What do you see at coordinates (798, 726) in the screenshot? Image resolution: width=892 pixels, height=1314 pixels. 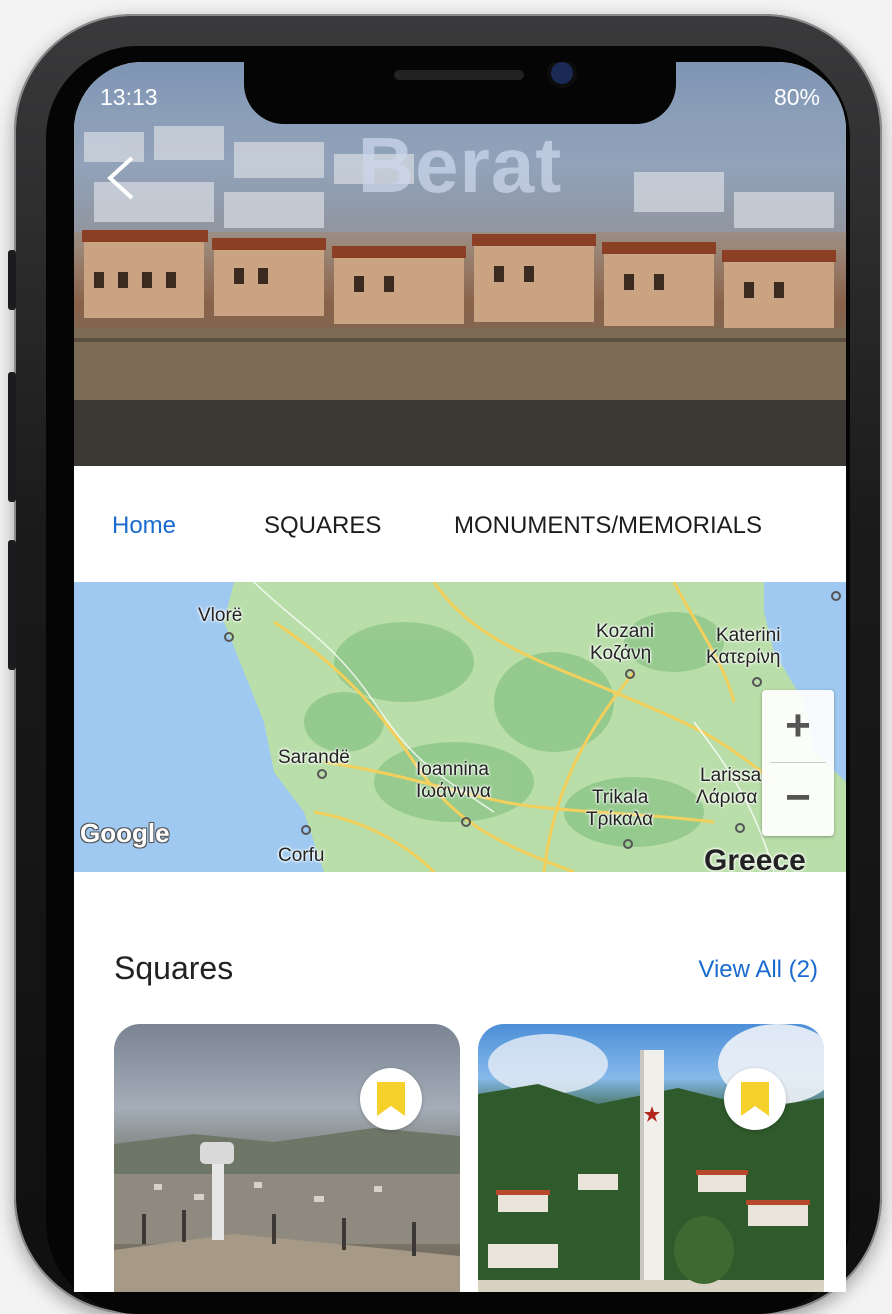 I see `zoom-in-button: +` at bounding box center [798, 726].